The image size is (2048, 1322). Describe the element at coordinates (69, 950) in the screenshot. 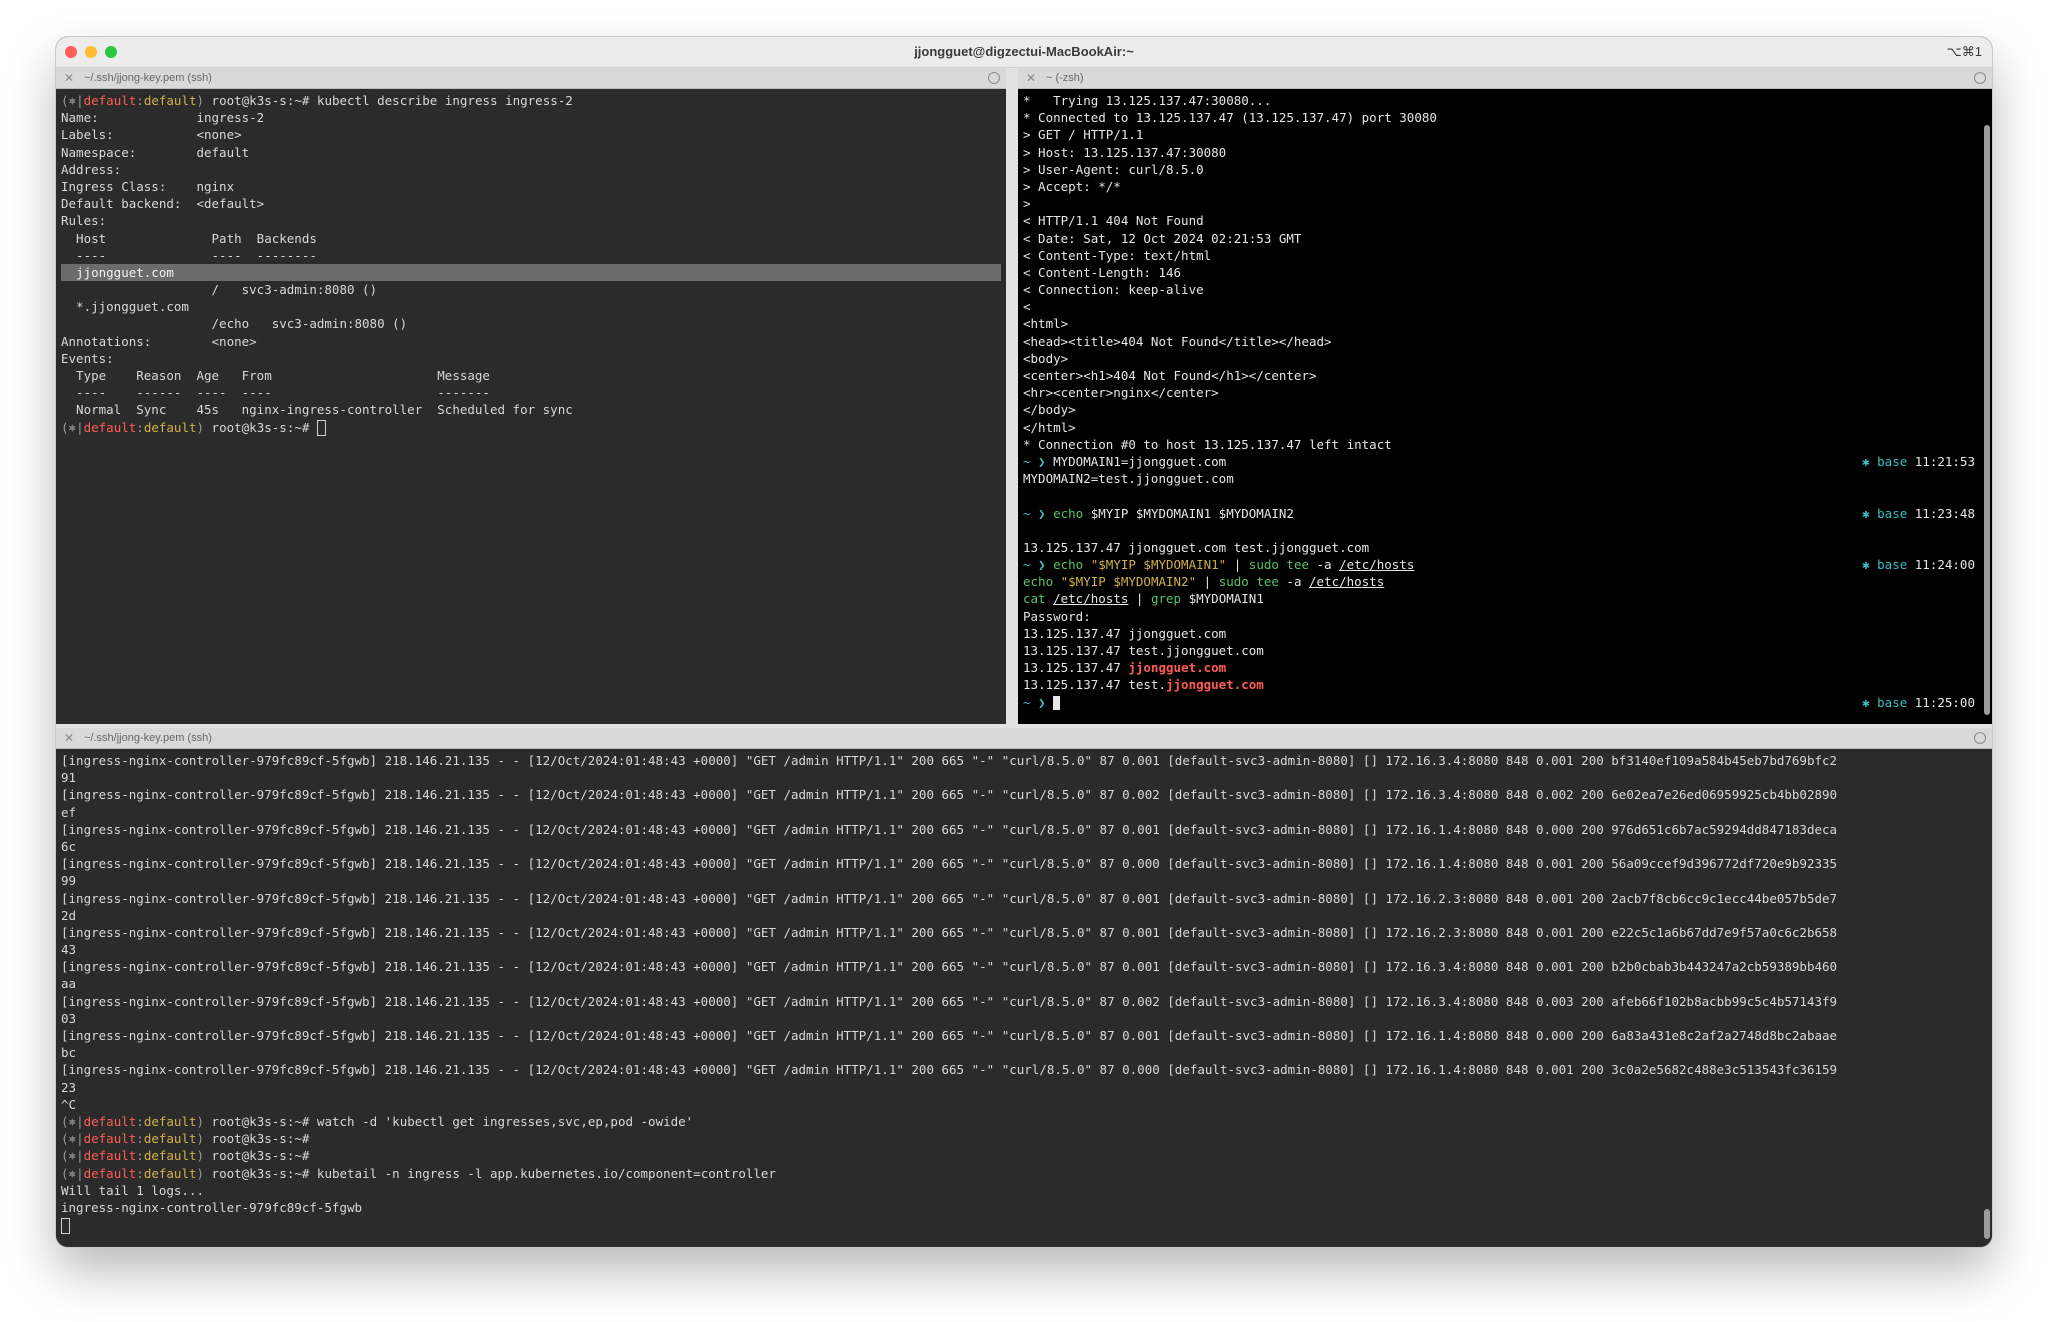

I see `log-text: 43` at that location.